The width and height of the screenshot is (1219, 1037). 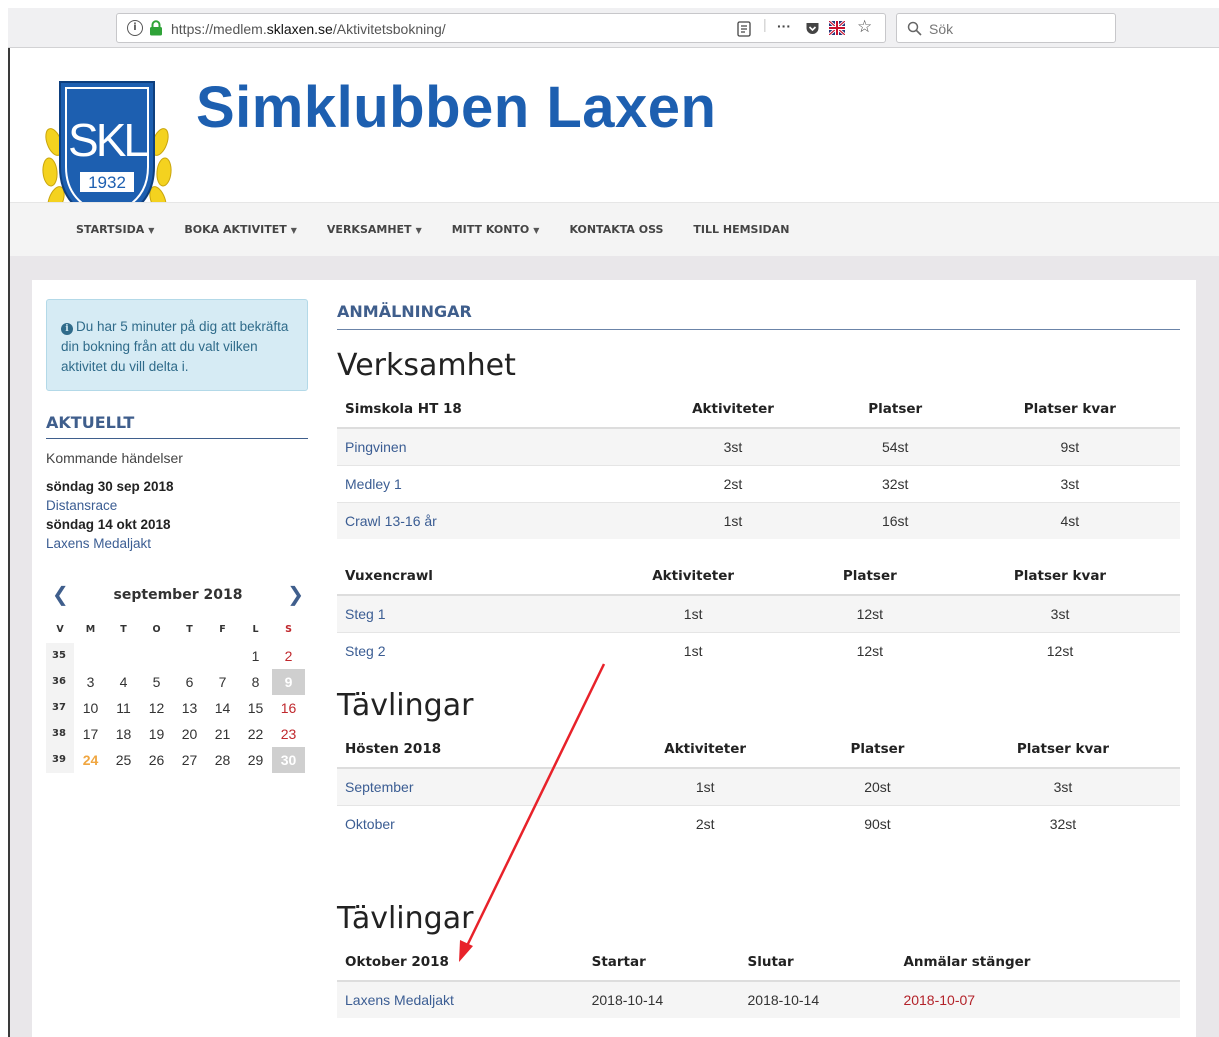 I want to click on calendar-day: 6, so click(x=189, y=682).